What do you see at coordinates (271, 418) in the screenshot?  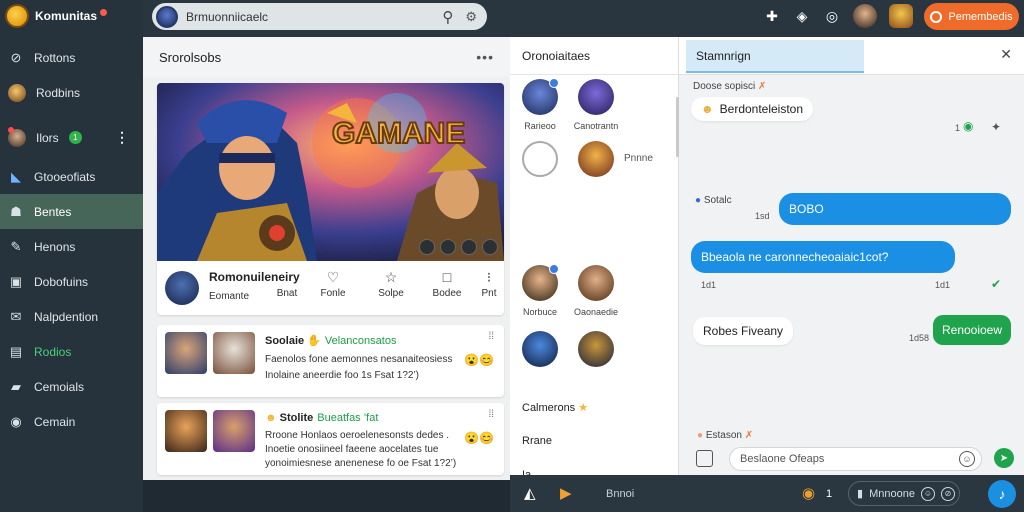 I see `smile-icon: ☻` at bounding box center [271, 418].